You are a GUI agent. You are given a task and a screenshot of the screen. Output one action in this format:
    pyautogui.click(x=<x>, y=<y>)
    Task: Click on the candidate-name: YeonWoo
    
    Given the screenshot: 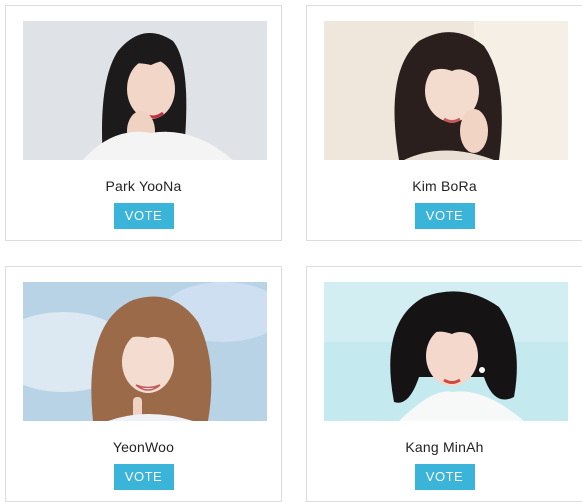 What is the action you would take?
    pyautogui.click(x=143, y=447)
    